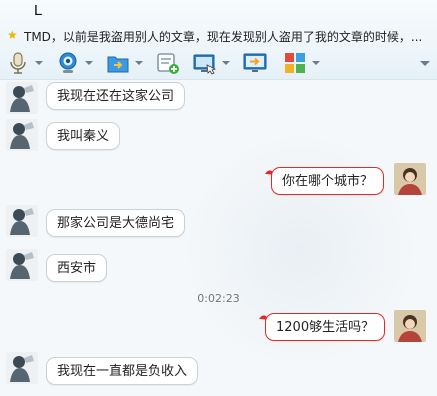 Image resolution: width=437 pixels, height=396 pixels. Describe the element at coordinates (295, 63) in the screenshot. I see `apps-icon` at that location.